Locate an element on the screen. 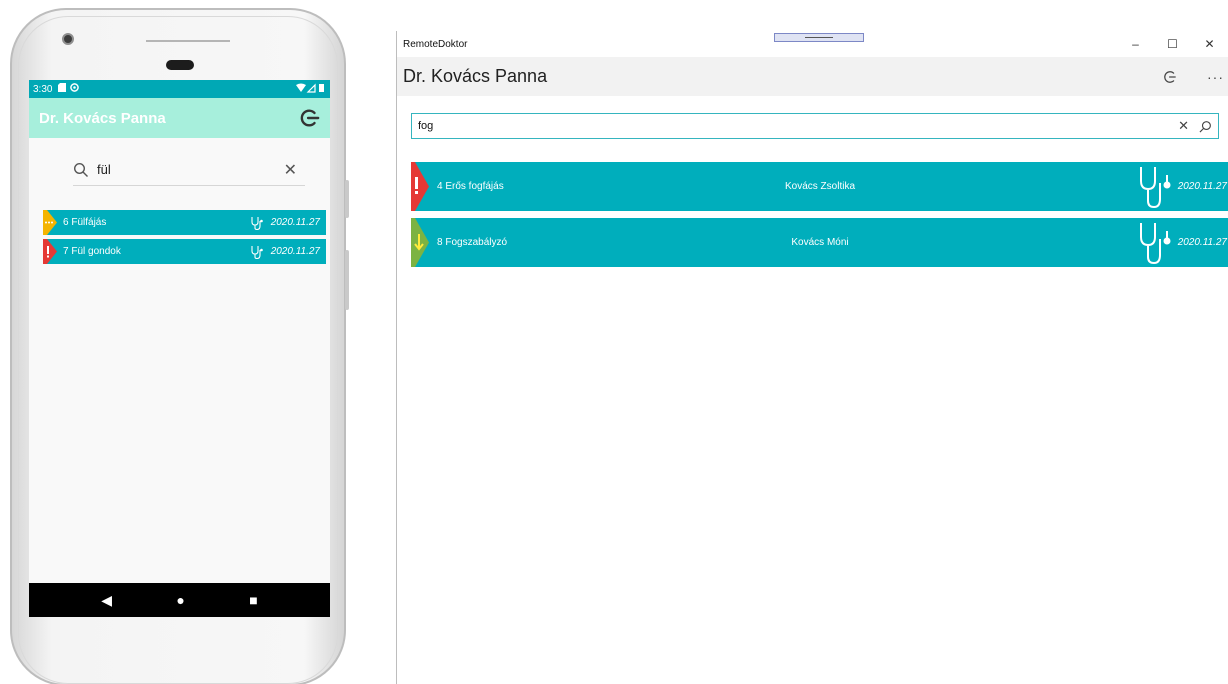 Image resolution: width=1228 pixels, height=684 pixels. sync-icon is located at coordinates (75, 89).